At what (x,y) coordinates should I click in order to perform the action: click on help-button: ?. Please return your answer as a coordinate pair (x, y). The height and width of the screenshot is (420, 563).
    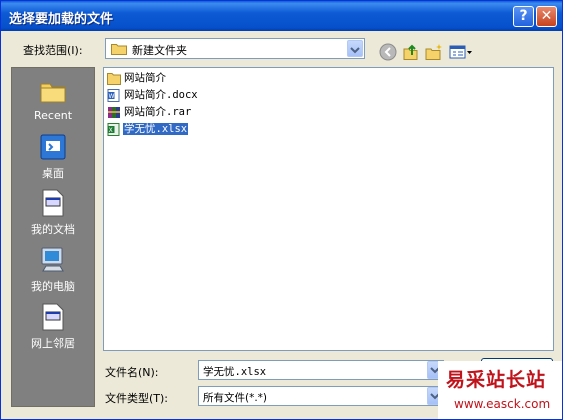
    Looking at the image, I should click on (523, 16).